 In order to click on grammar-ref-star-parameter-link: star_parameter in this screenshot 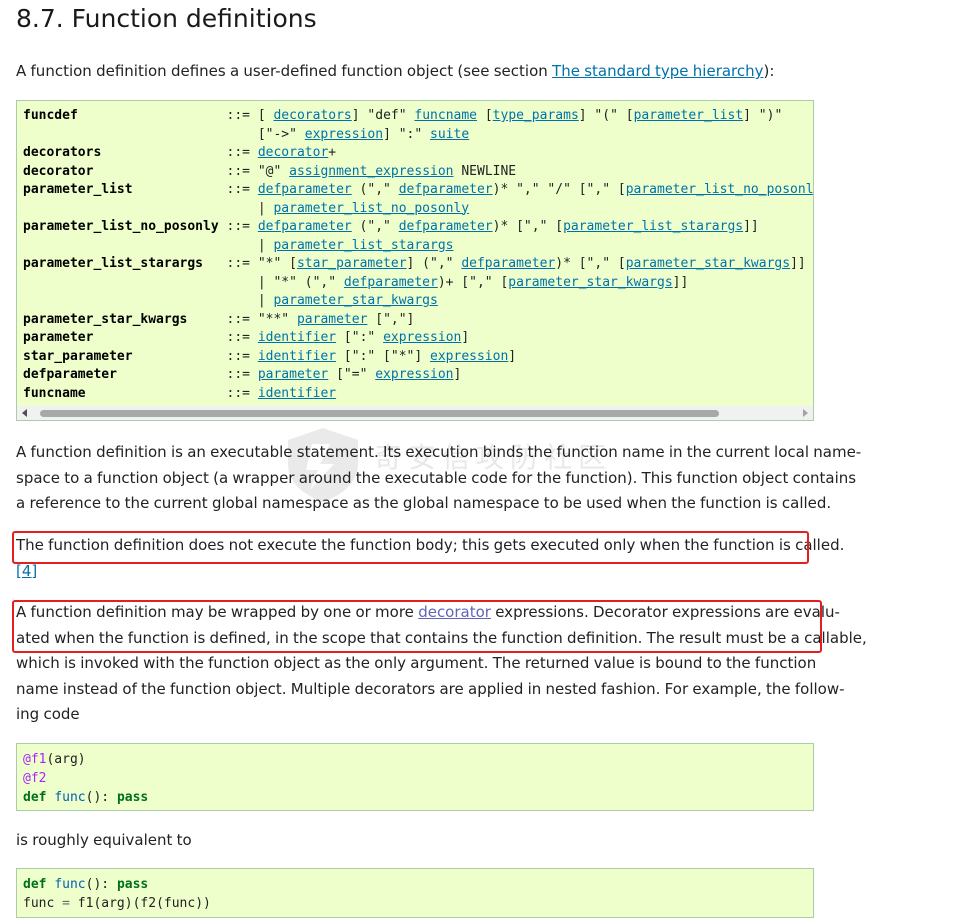, I will do `click(352, 263)`.